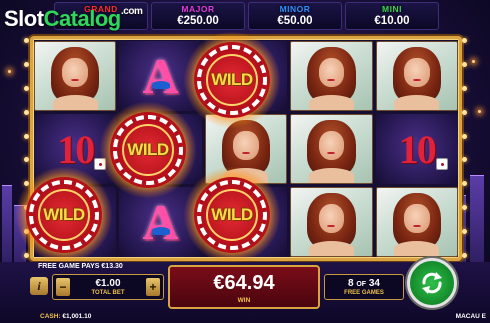 The width and height of the screenshot is (490, 323). I want to click on symbol-ten: 10, so click(416, 149).